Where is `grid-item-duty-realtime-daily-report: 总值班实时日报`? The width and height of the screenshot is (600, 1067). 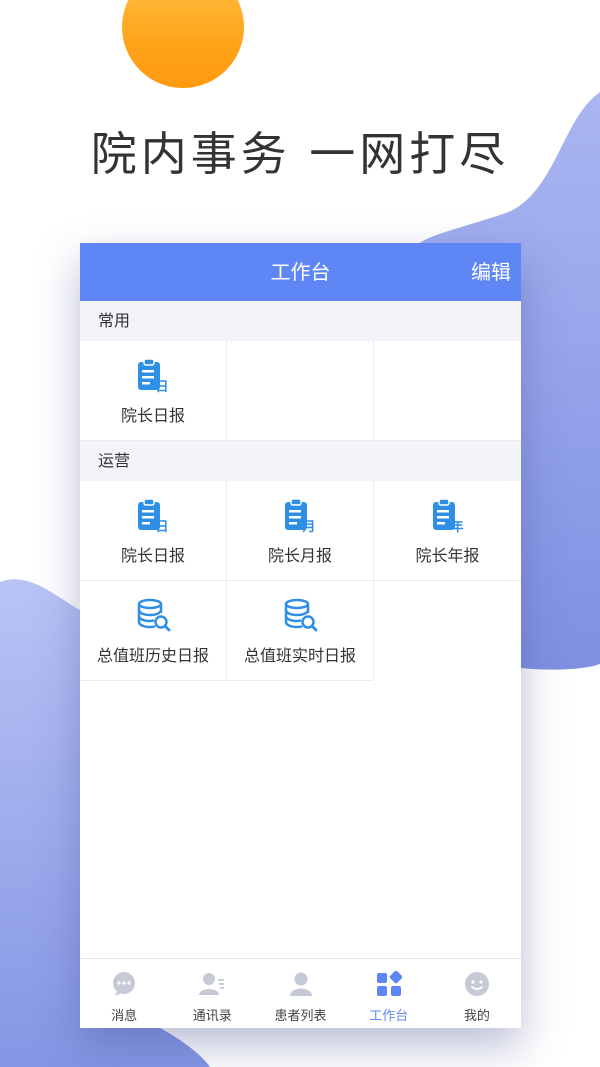
grid-item-duty-realtime-daily-report: 总值班实时日报 is located at coordinates (300, 631).